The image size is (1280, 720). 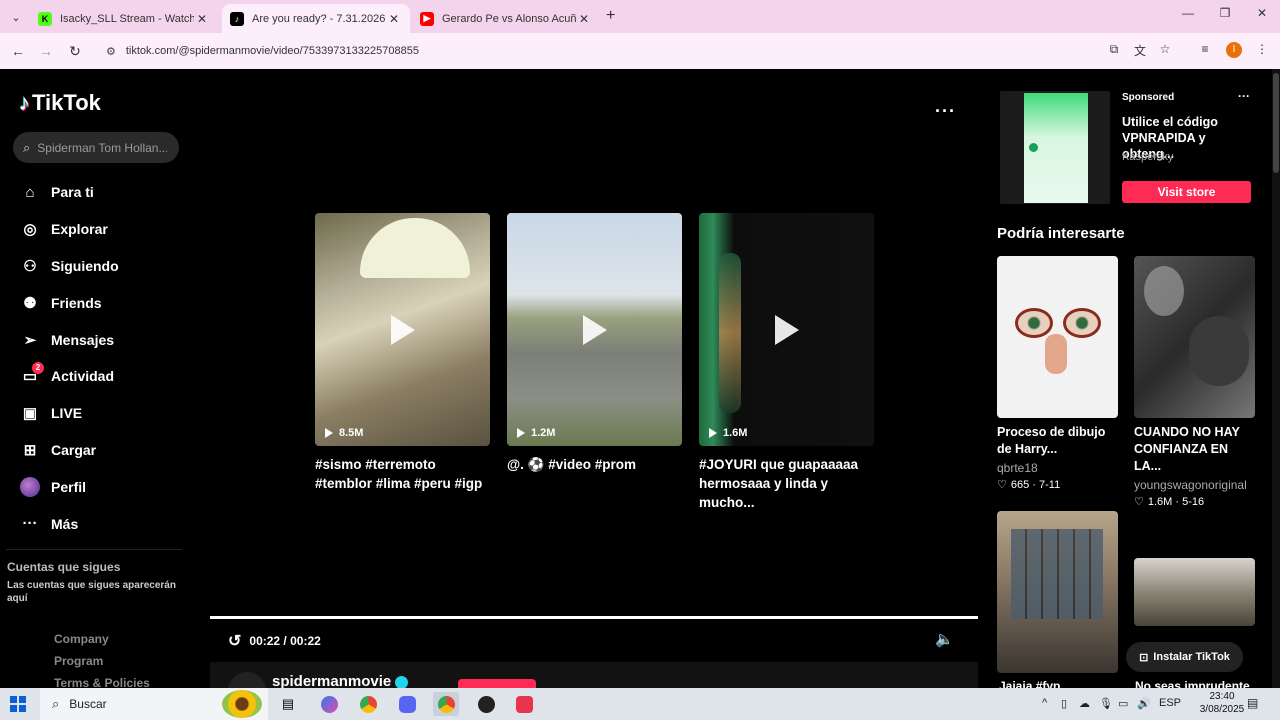 I want to click on search-box: ⌕, so click(x=96, y=147).